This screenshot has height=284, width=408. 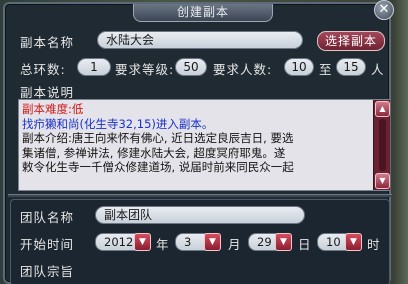 What do you see at coordinates (53, 109) in the screenshot?
I see `difficulty-line: 副本难度:低` at bounding box center [53, 109].